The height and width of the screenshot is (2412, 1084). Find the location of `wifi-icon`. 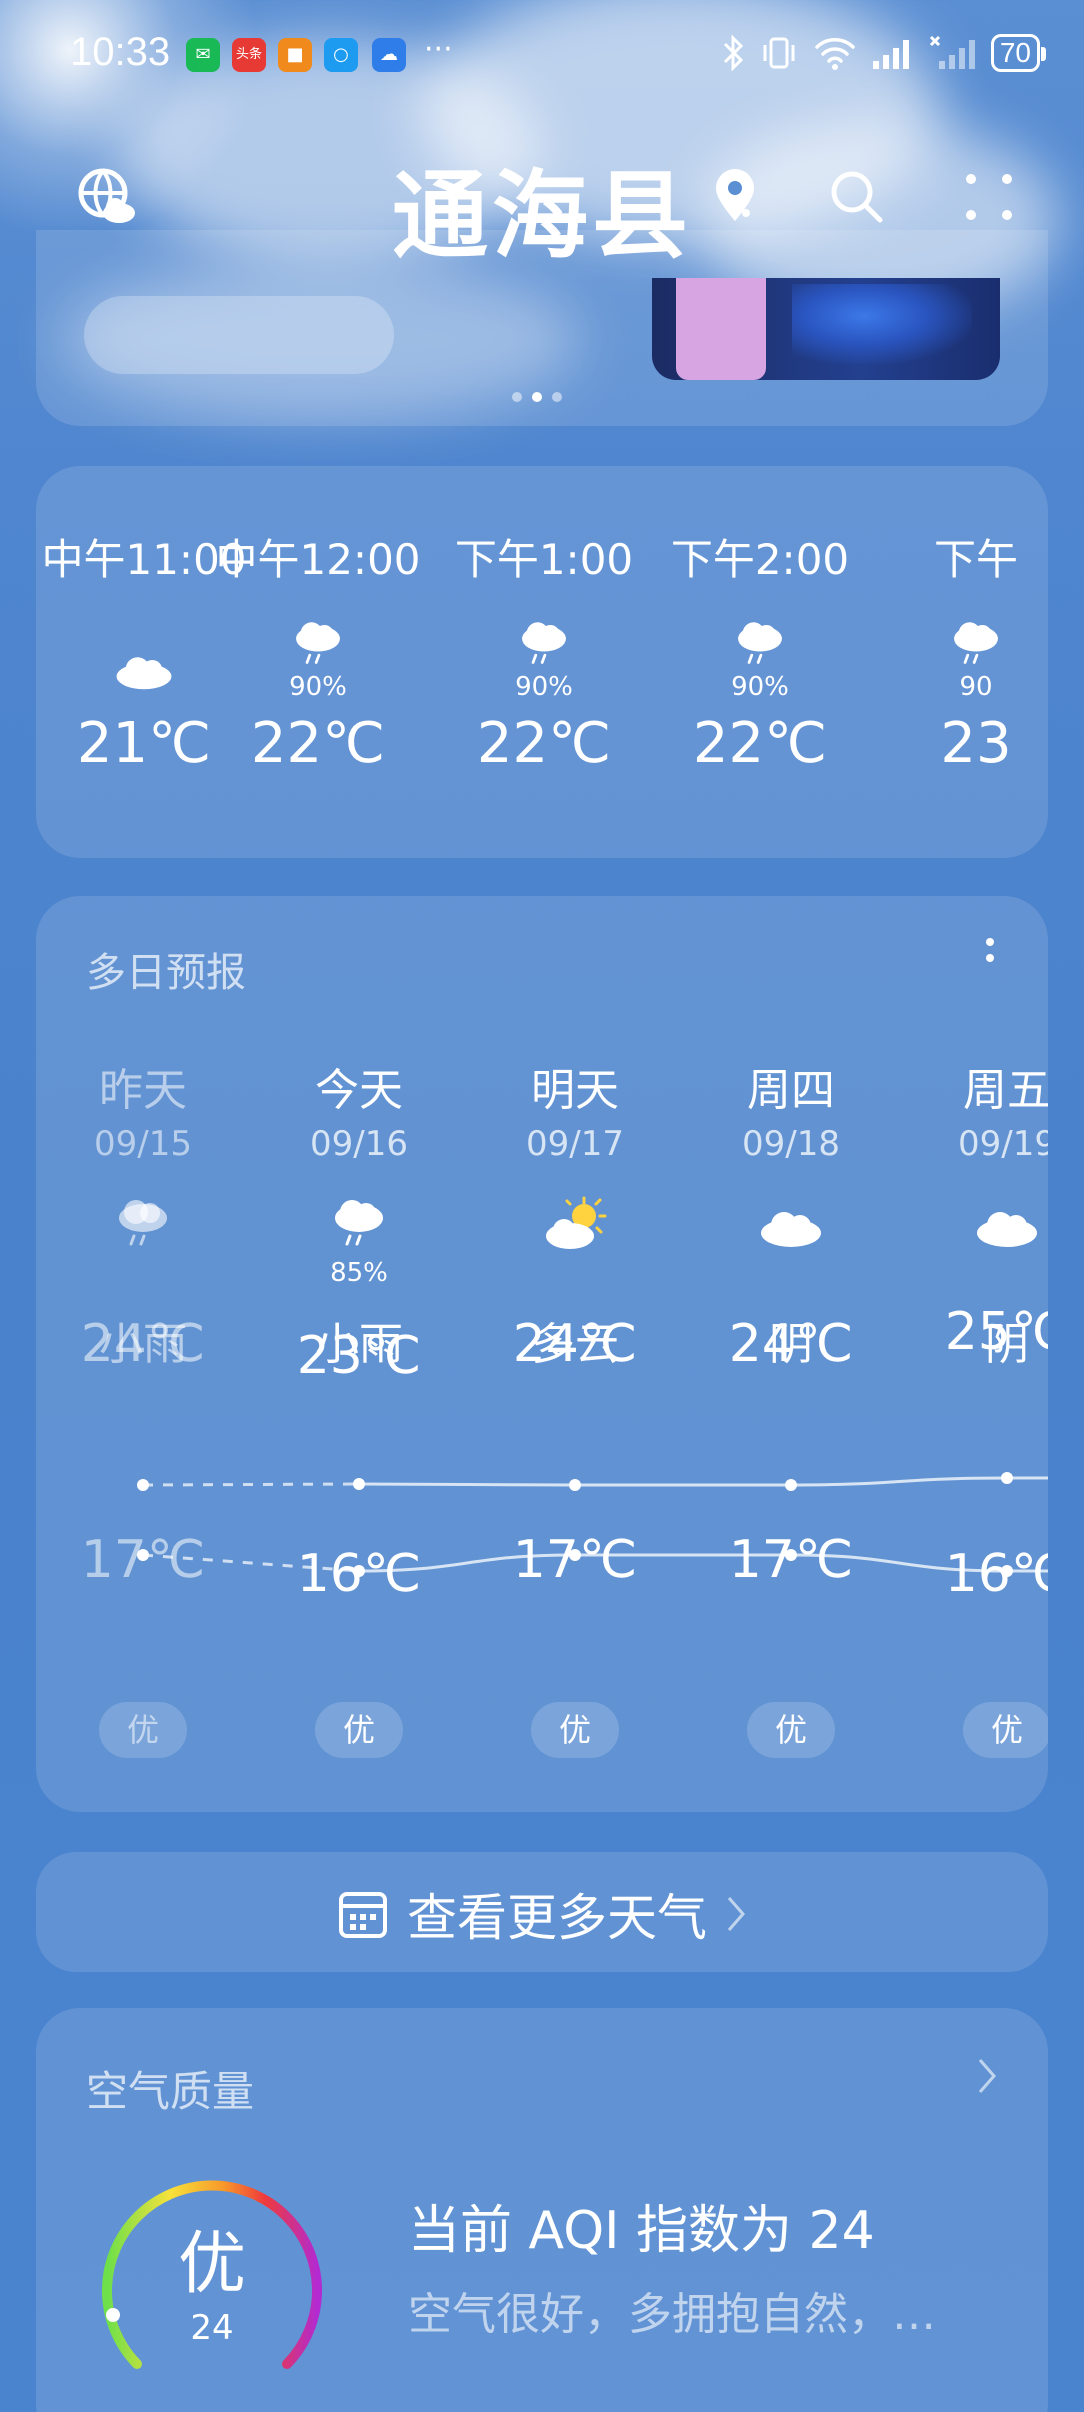

wifi-icon is located at coordinates (835, 54).